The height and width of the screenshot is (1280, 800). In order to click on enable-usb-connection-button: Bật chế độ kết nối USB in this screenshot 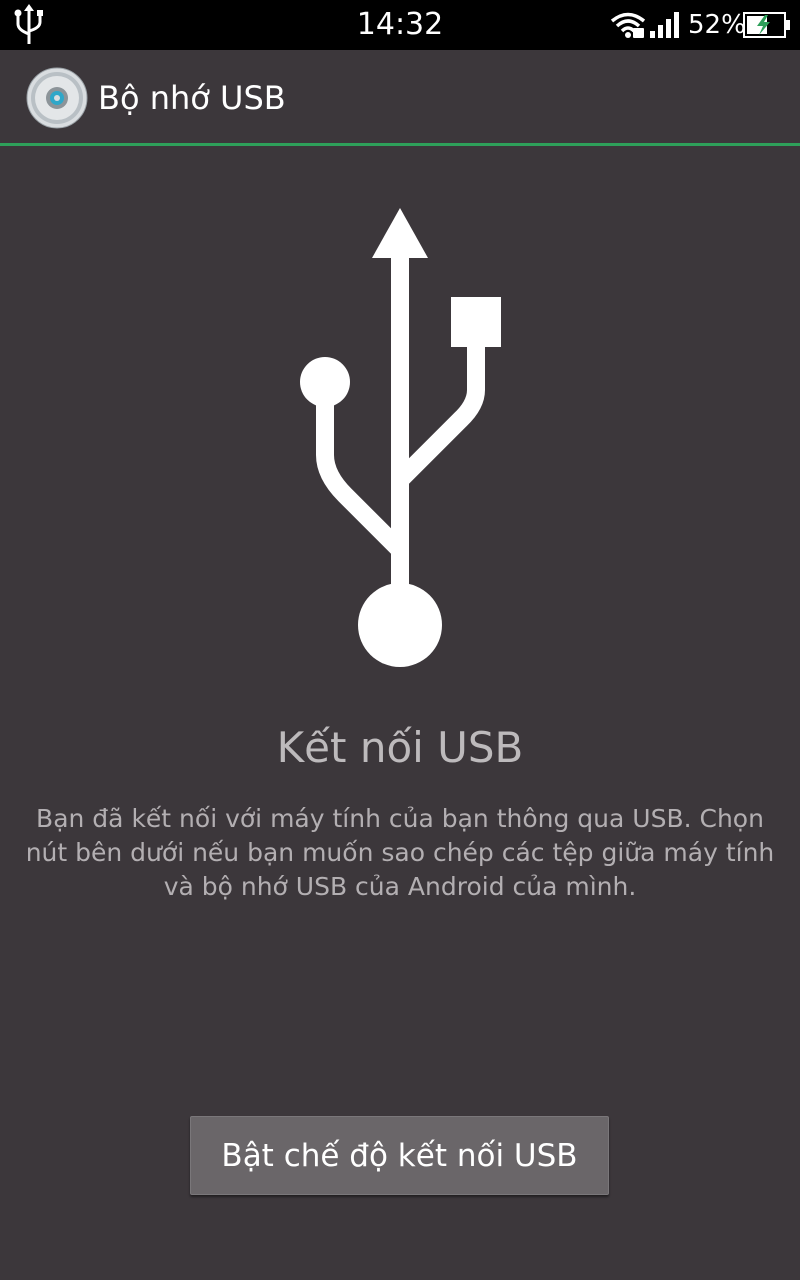, I will do `click(399, 1155)`.